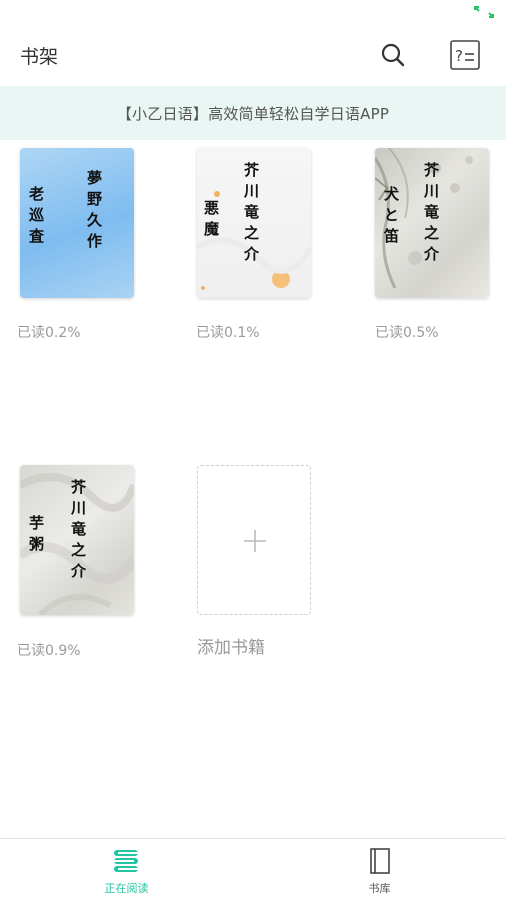  I want to click on promo-banner: 【小乙日语】高效简单轻松自学日语APP, so click(253, 113).